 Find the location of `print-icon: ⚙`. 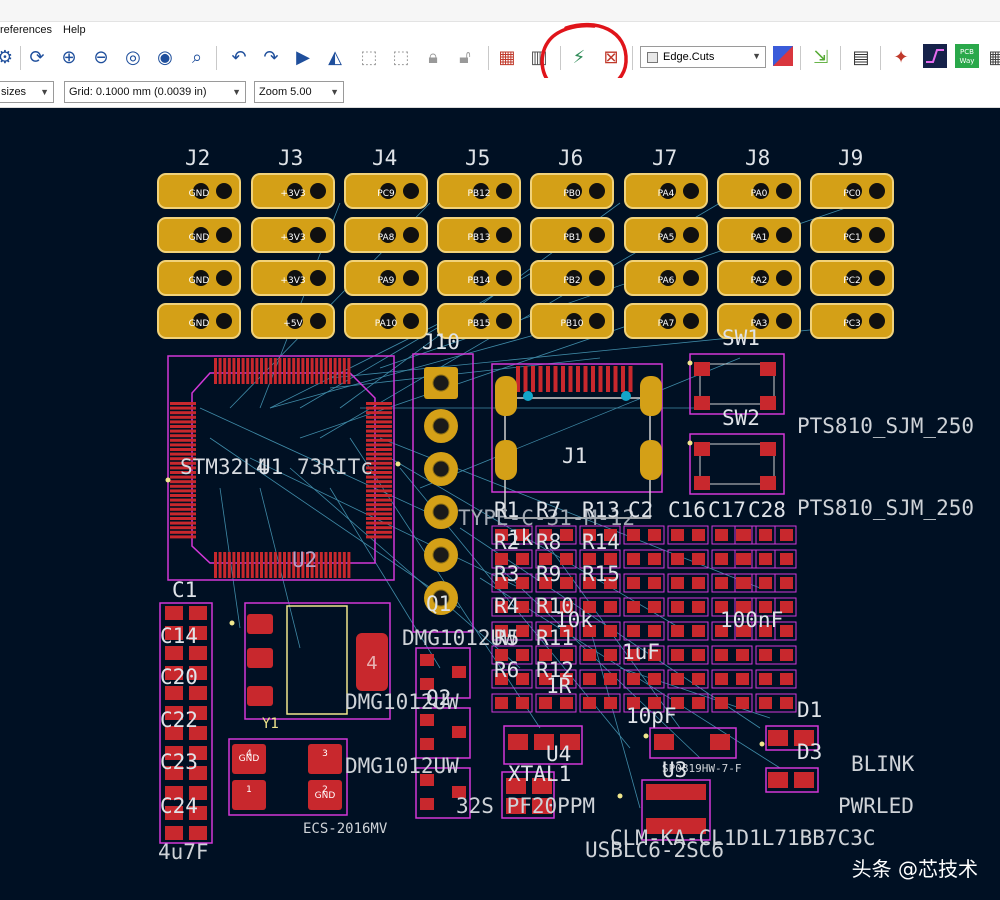

print-icon: ⚙ is located at coordinates (9, 57).